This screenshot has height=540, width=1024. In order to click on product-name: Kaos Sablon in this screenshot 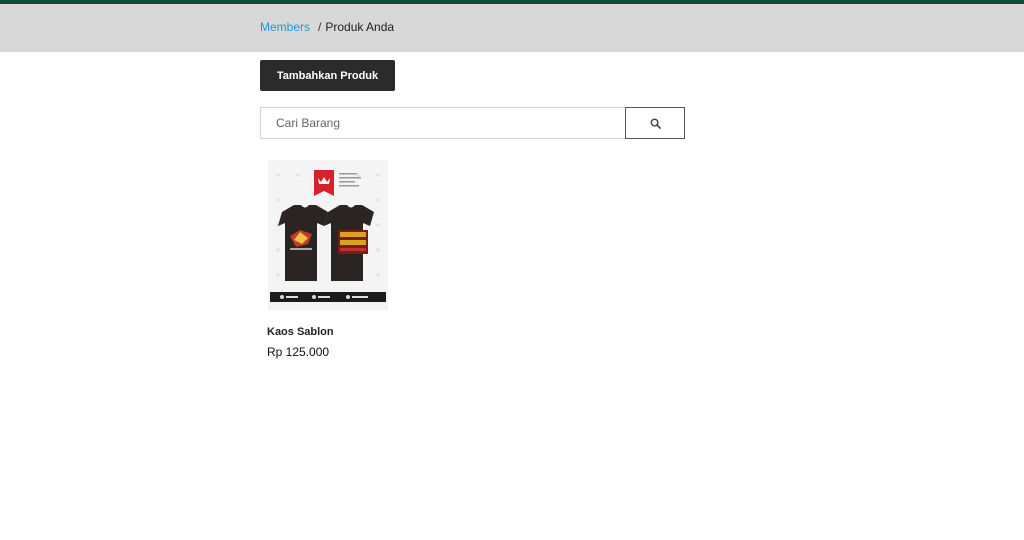, I will do `click(328, 332)`.